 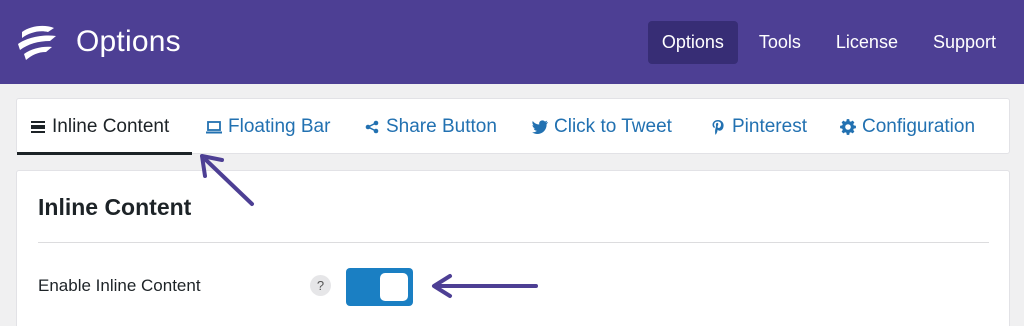 I want to click on laptop-icon, so click(x=214, y=127).